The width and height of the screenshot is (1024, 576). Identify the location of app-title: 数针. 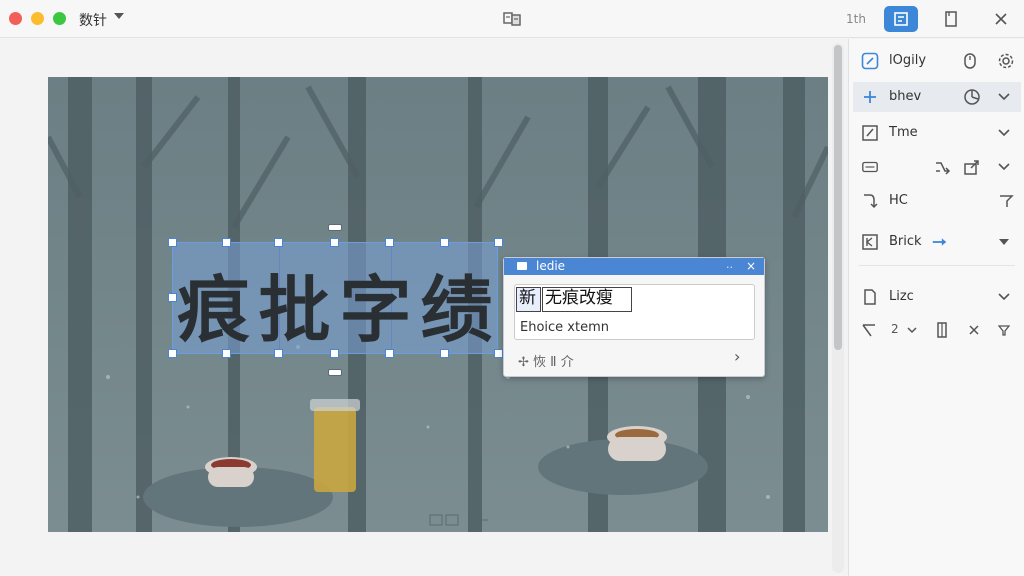
(93, 20).